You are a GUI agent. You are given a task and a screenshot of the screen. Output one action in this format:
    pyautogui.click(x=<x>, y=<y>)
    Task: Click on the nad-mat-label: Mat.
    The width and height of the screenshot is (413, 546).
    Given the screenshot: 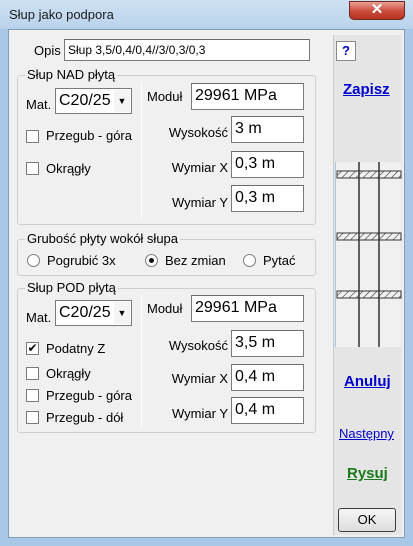 What is the action you would take?
    pyautogui.click(x=39, y=104)
    